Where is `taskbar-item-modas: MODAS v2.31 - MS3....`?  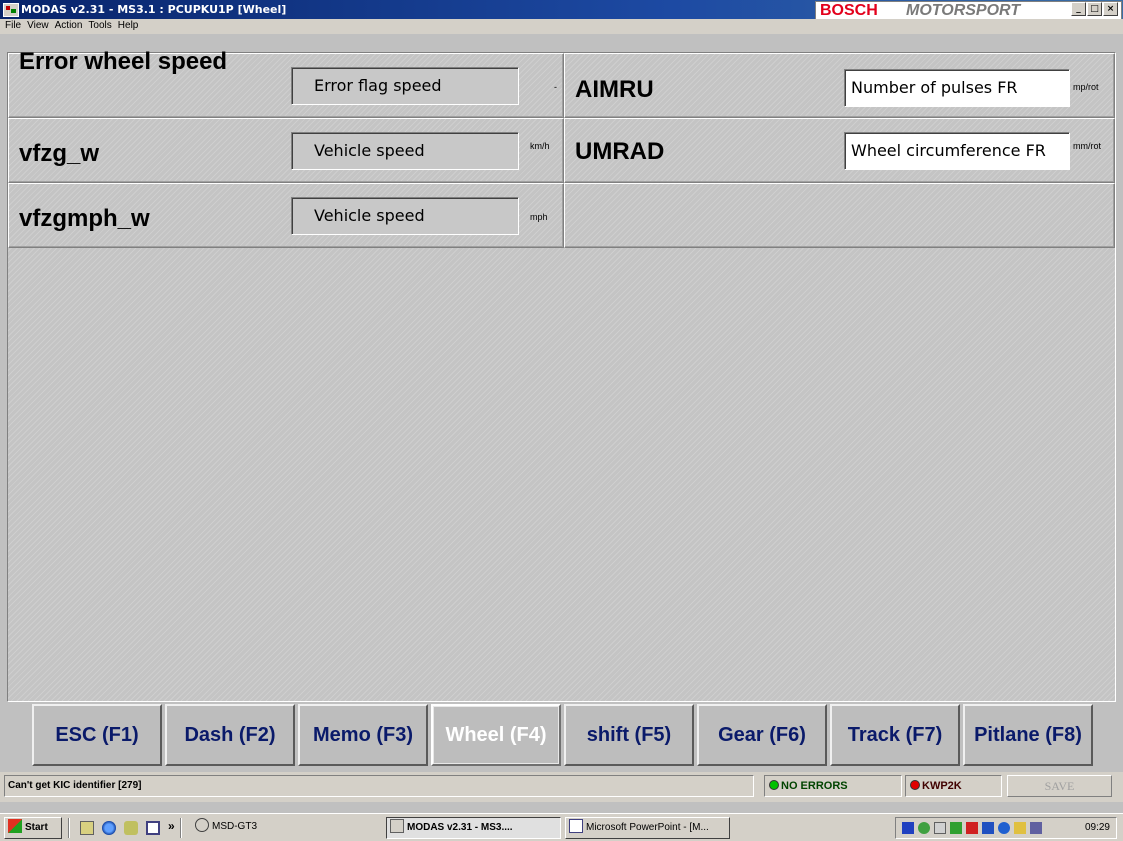 taskbar-item-modas: MODAS v2.31 - MS3.... is located at coordinates (473, 828).